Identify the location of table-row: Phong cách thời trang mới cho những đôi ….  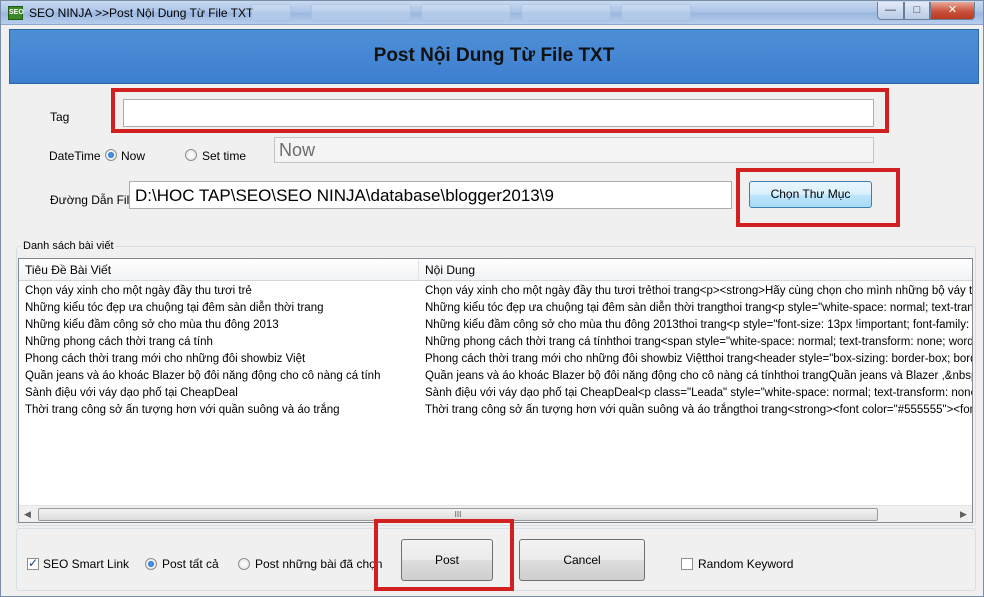
(495, 359).